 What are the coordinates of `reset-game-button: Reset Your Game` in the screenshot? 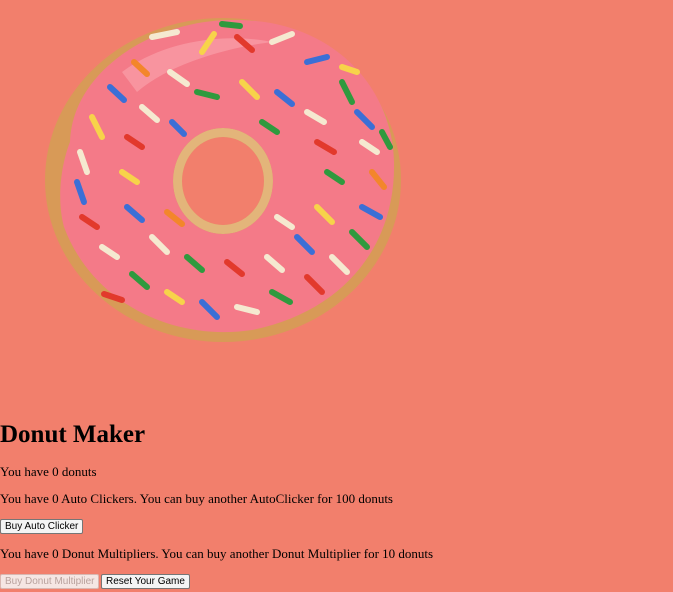 It's located at (145, 581).